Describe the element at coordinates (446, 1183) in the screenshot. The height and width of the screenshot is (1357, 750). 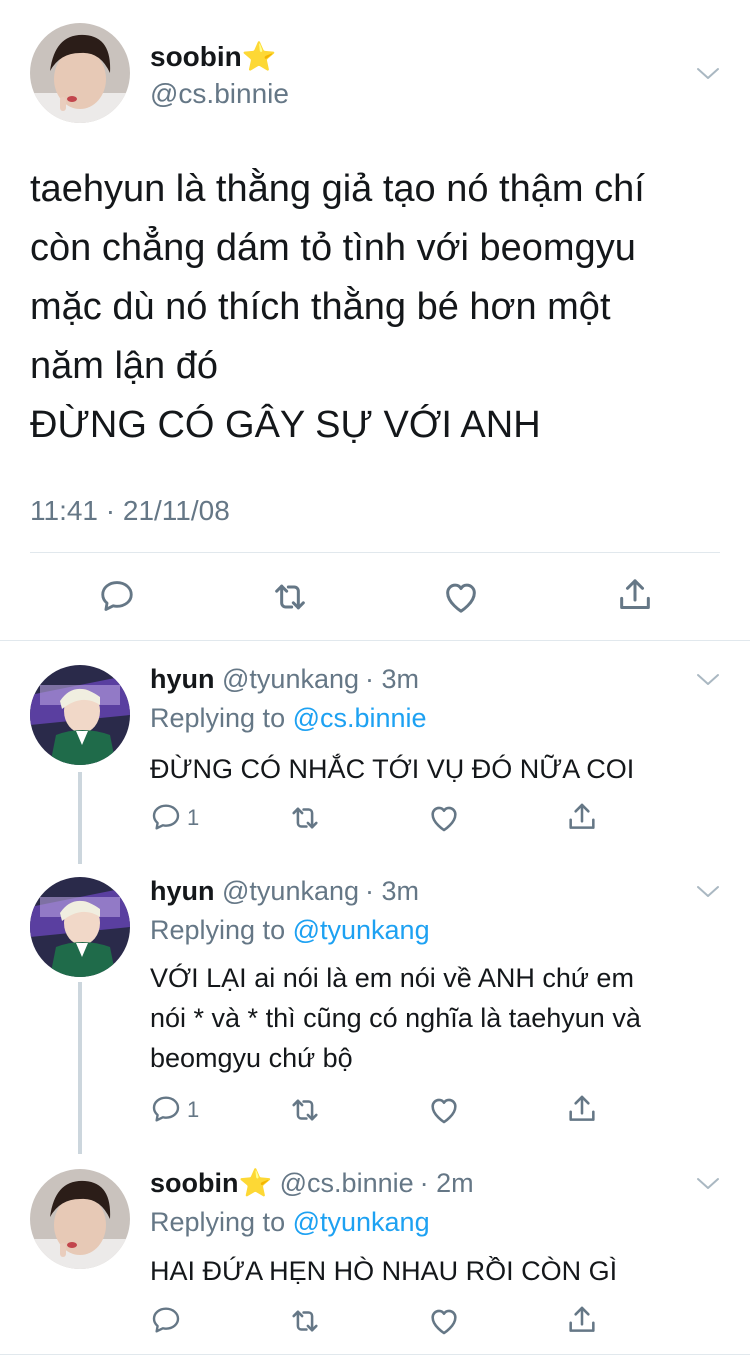
I see `time-ago: · 2m` at that location.